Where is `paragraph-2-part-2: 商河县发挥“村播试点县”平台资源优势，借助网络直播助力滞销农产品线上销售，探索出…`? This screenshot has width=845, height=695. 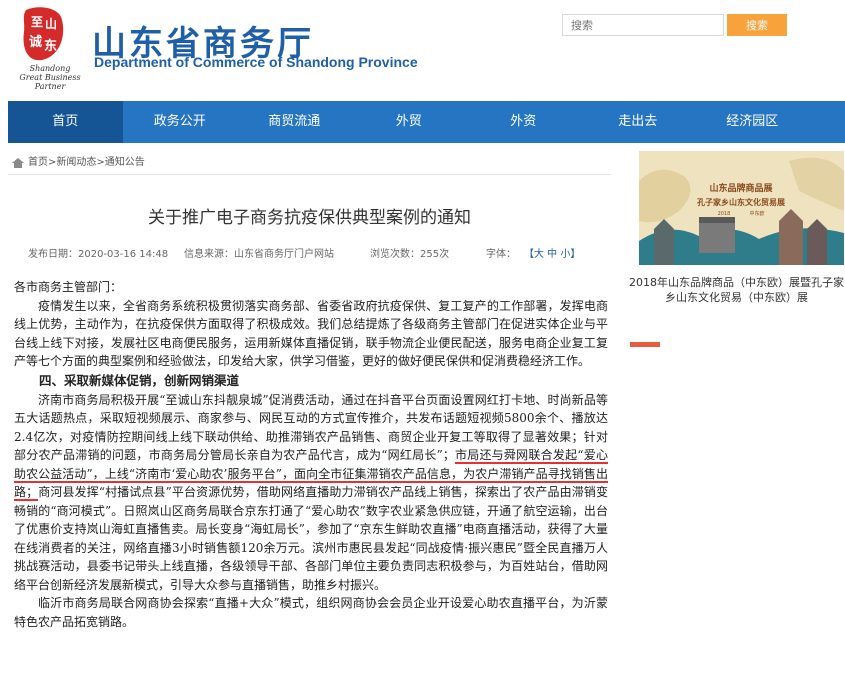 paragraph-2-part-2: 商河县发挥“村播试点县”平台资源优势，借助网络直播助力滞销农产品线上销售，探索出… is located at coordinates (311, 538).